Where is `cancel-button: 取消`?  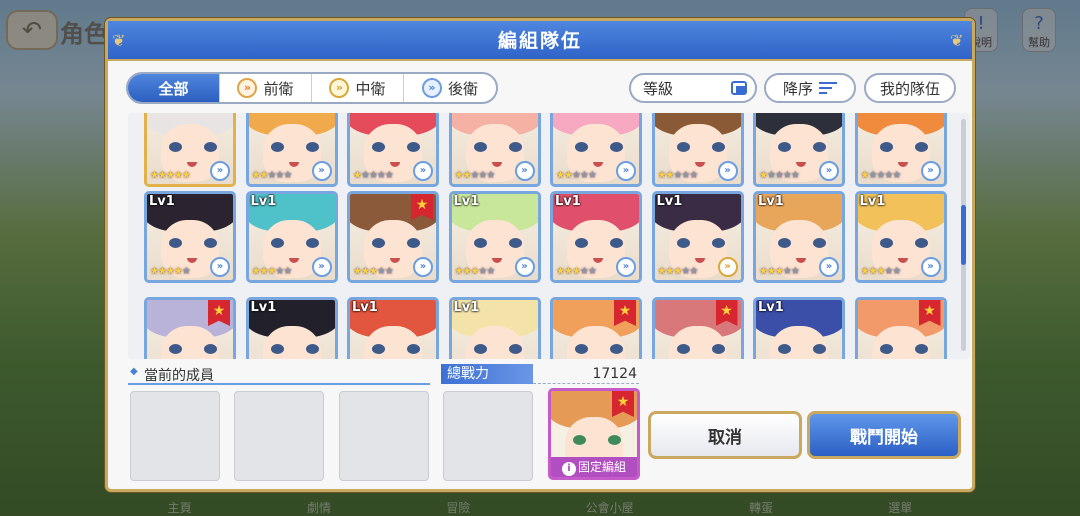
cancel-button: 取消 is located at coordinates (725, 435).